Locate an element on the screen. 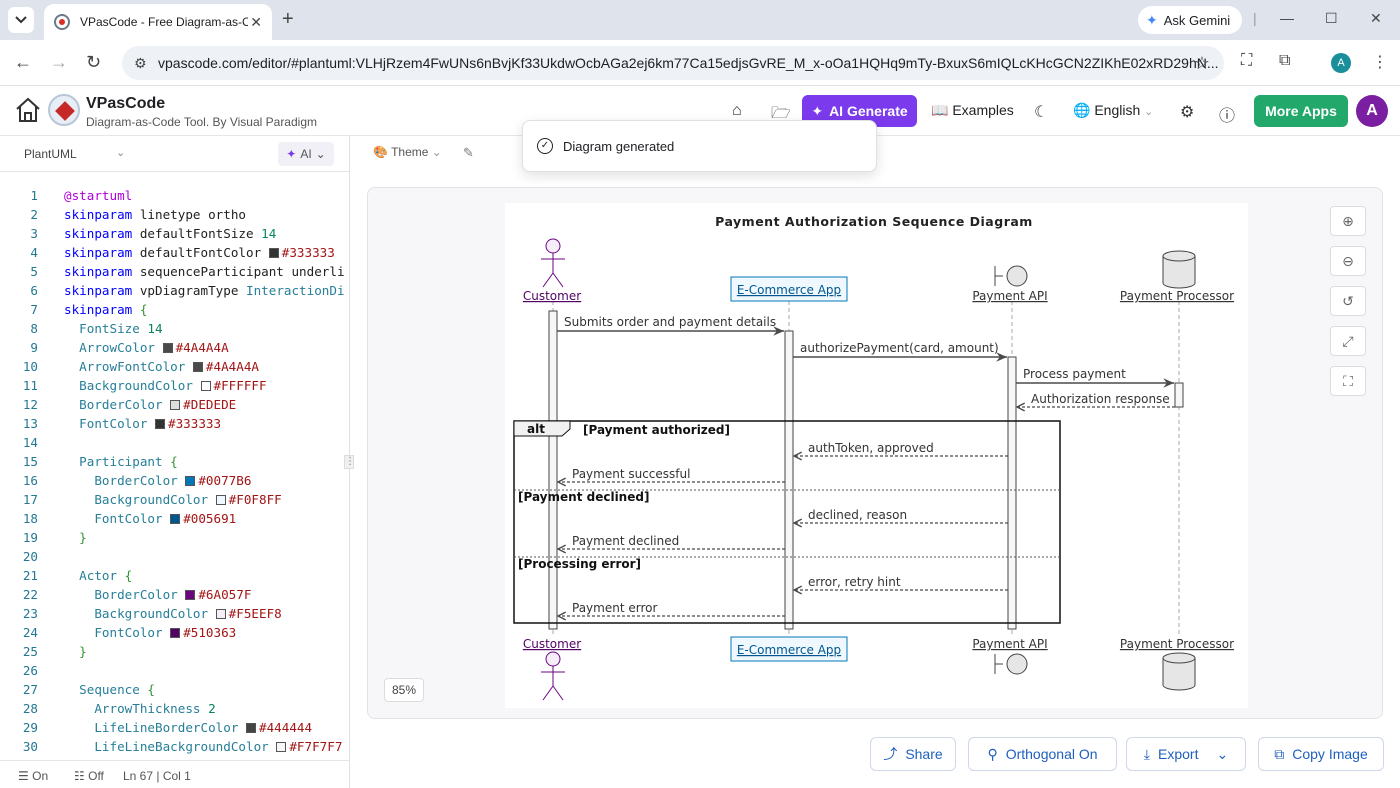 This screenshot has width=1400, height=788. line-number: 26 is located at coordinates (30, 670).